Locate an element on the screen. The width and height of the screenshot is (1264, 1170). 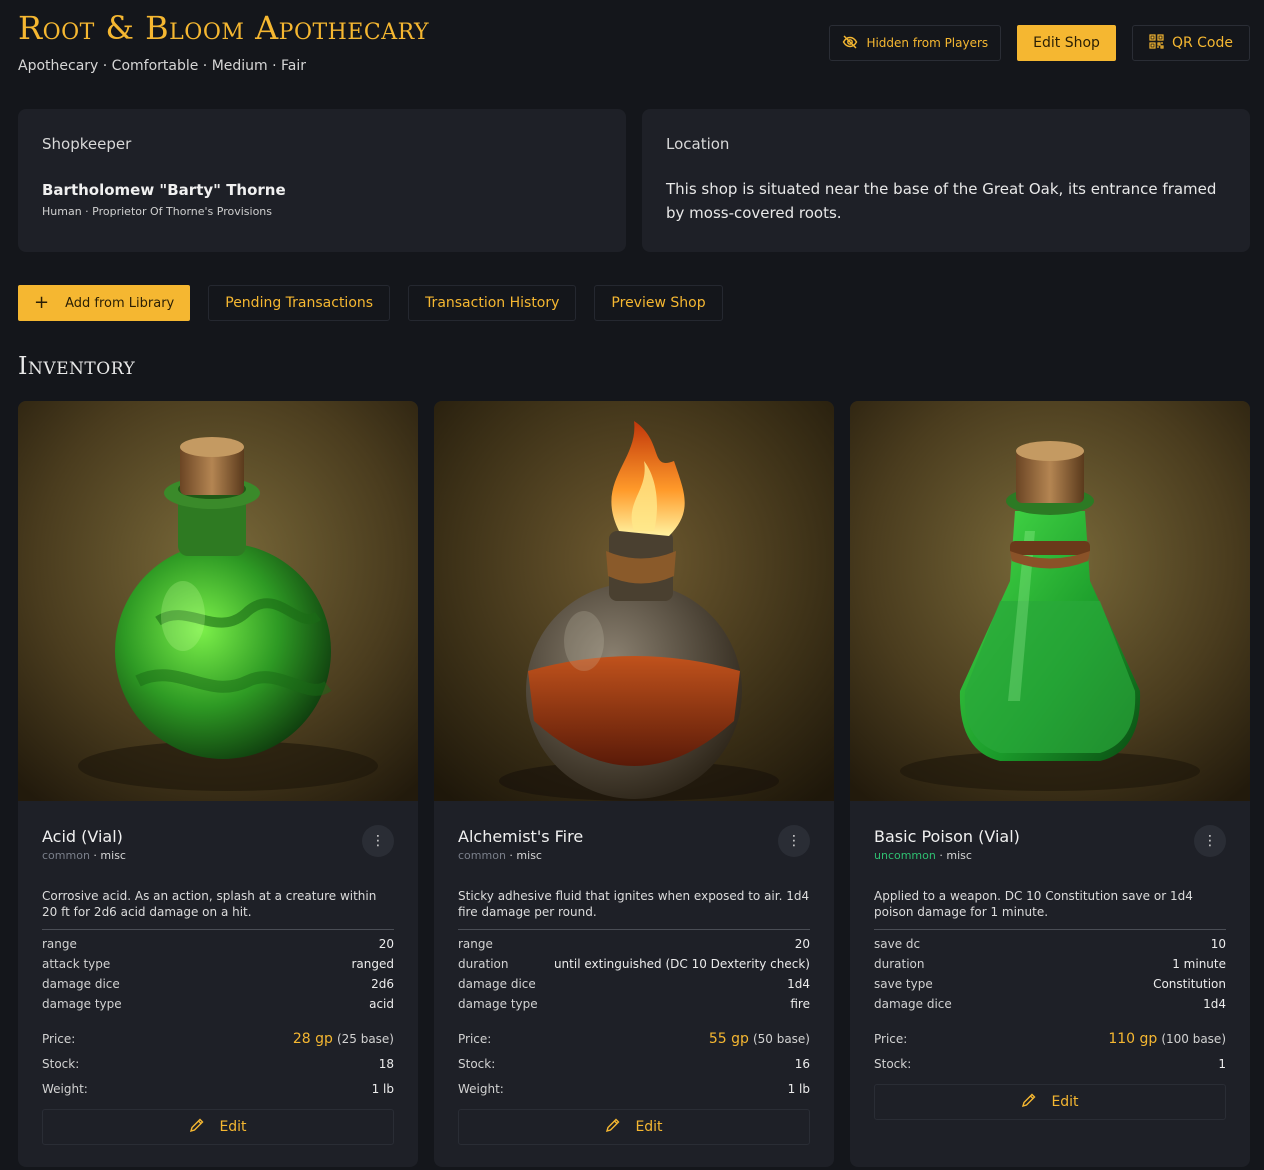
stock-row: Stock: 18 is located at coordinates (218, 1063).